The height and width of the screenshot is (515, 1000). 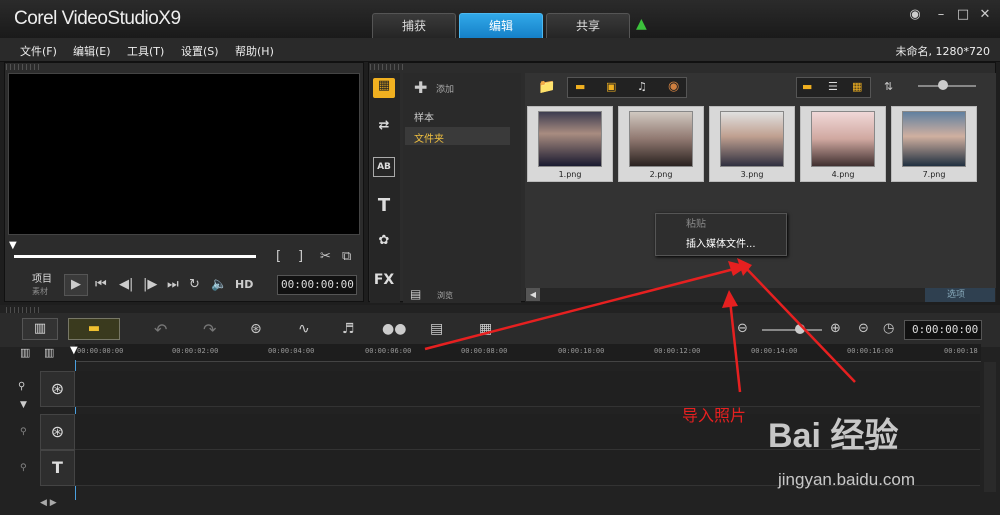 What do you see at coordinates (94, 329) in the screenshot?
I see `timeline-view-icon: ▬` at bounding box center [94, 329].